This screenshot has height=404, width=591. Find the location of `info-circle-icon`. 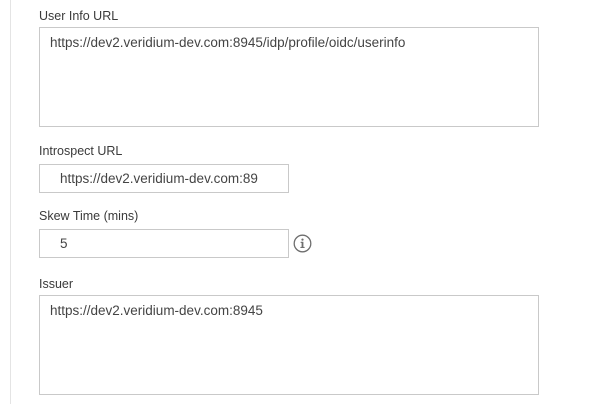

info-circle-icon is located at coordinates (302, 243).